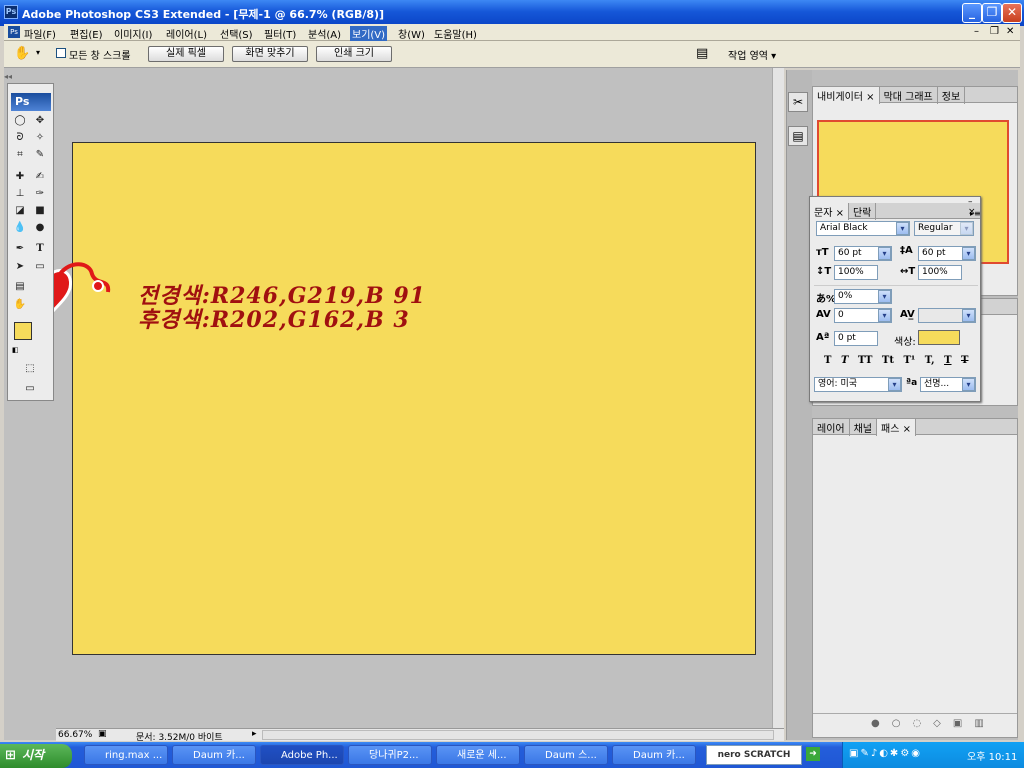 The width and height of the screenshot is (1024, 768). What do you see at coordinates (411, 33) in the screenshot?
I see `menu-window: 창(W)` at bounding box center [411, 33].